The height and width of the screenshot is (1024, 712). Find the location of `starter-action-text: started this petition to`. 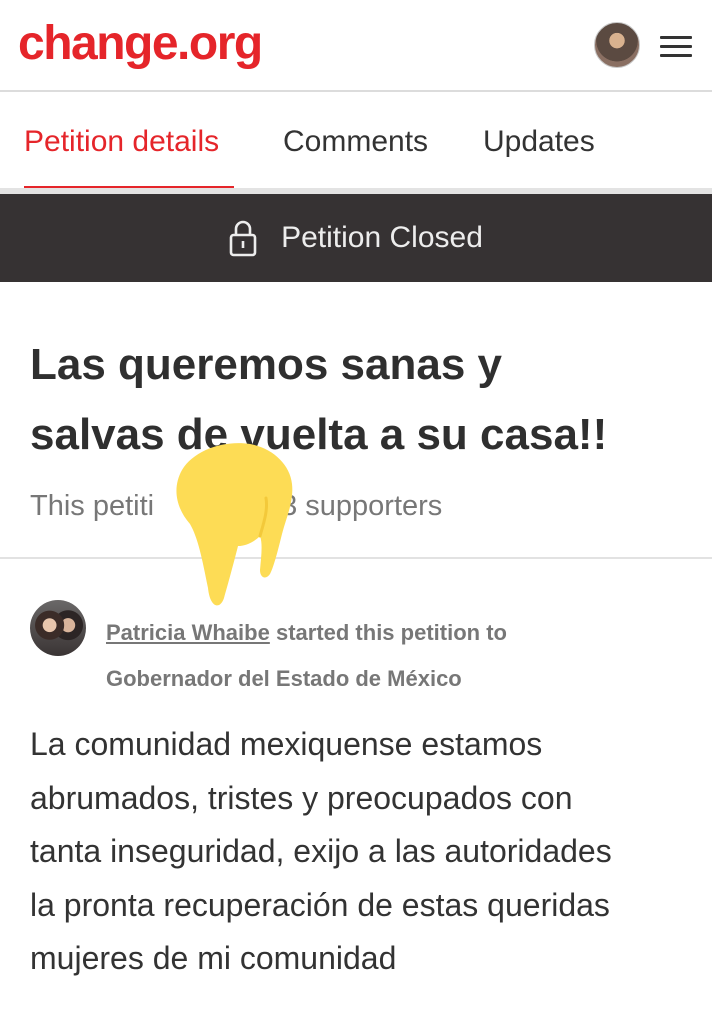

starter-action-text: started this petition to is located at coordinates (388, 632).